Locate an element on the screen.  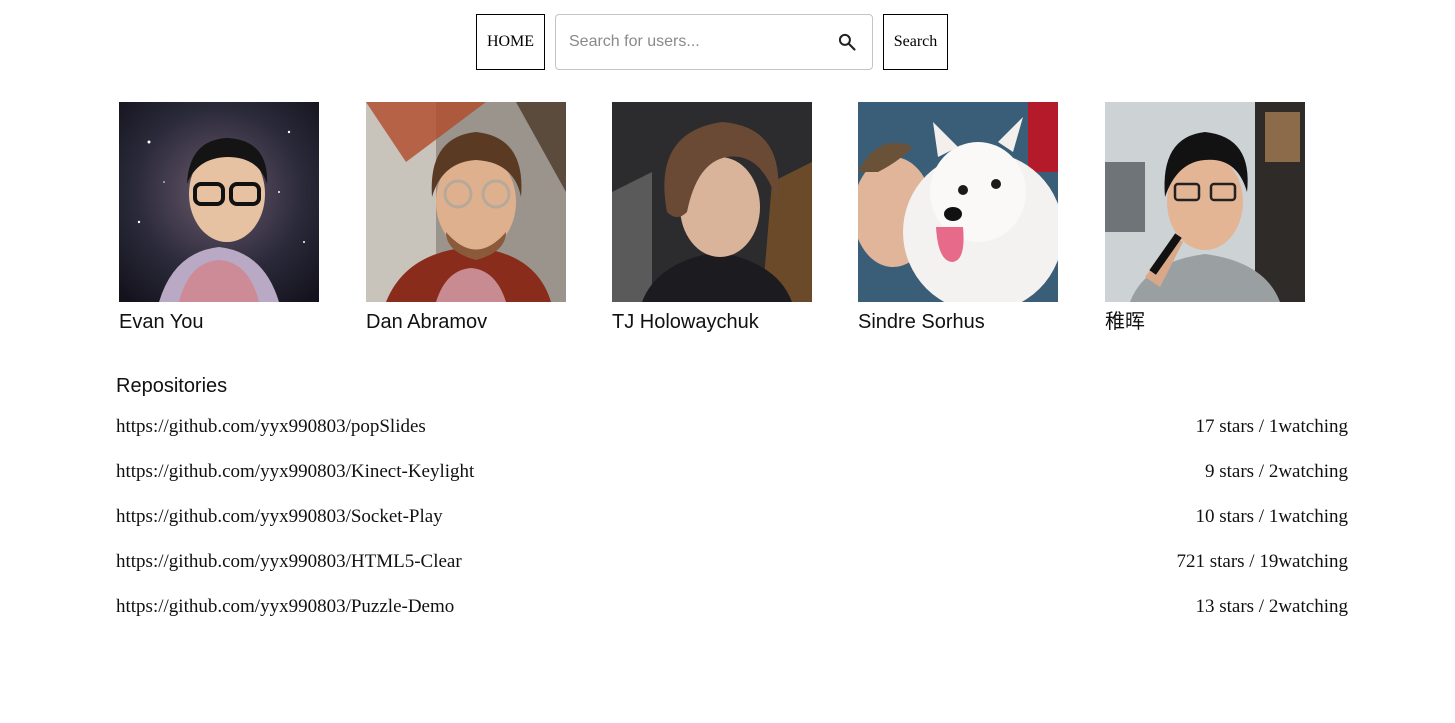
top-navigation: HOME Search is located at coordinates (712, 42).